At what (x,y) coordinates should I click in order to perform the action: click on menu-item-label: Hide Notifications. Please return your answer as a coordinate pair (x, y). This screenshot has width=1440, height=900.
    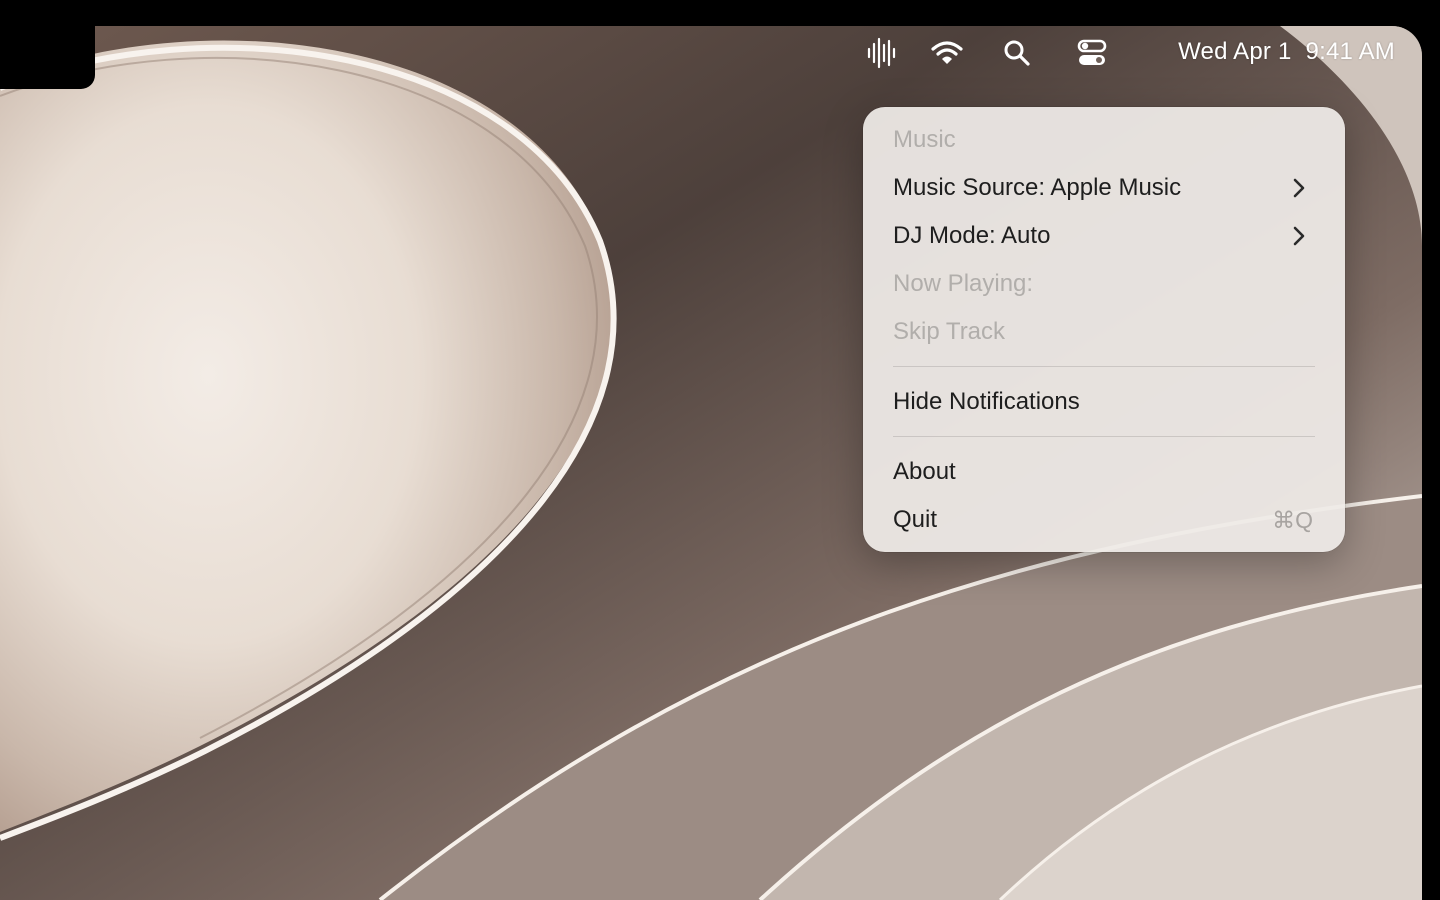
    Looking at the image, I should click on (986, 401).